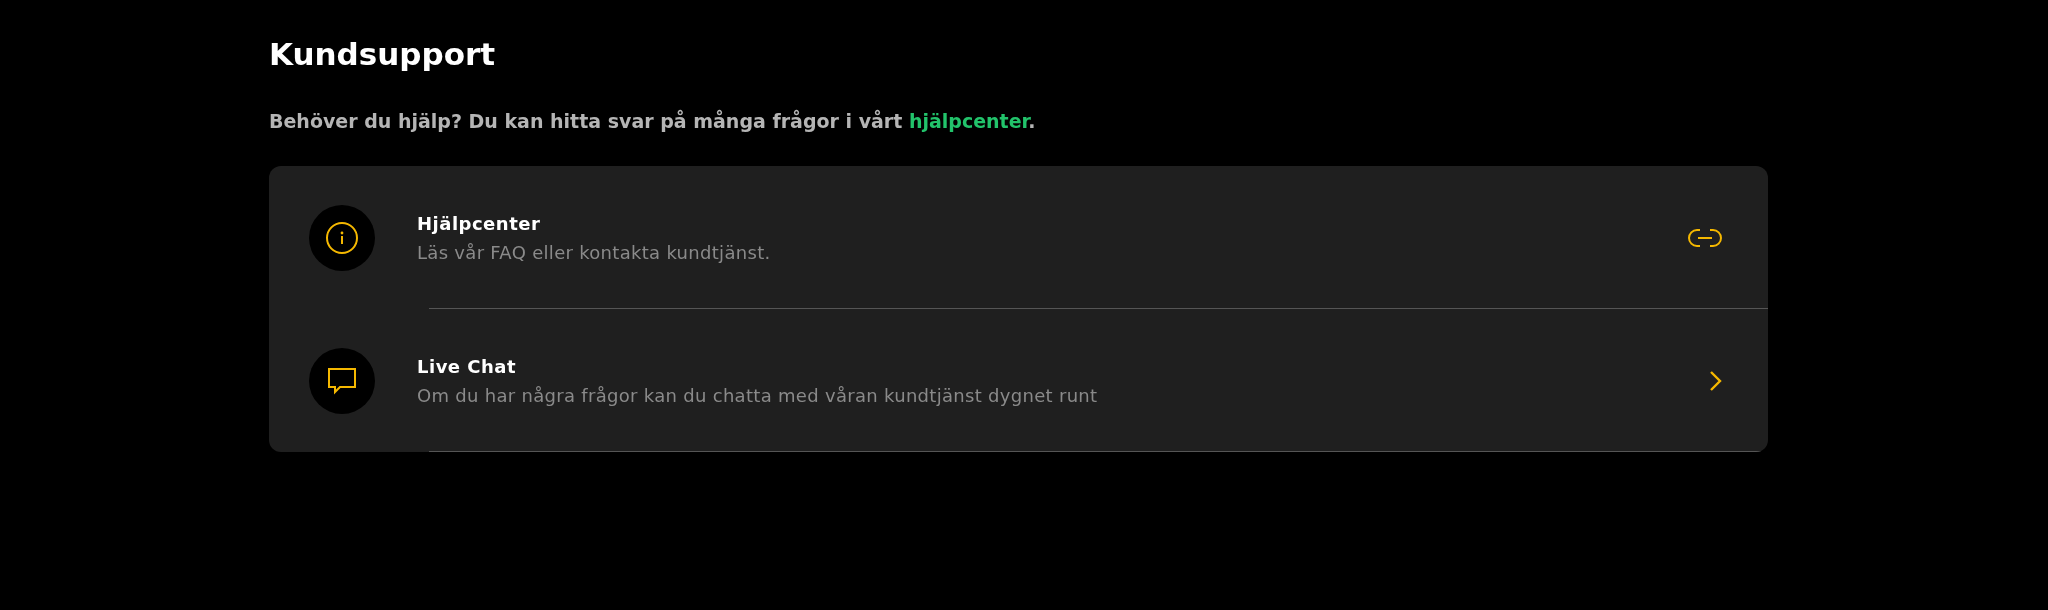 This screenshot has height=610, width=2048. I want to click on info-icon, so click(342, 237).